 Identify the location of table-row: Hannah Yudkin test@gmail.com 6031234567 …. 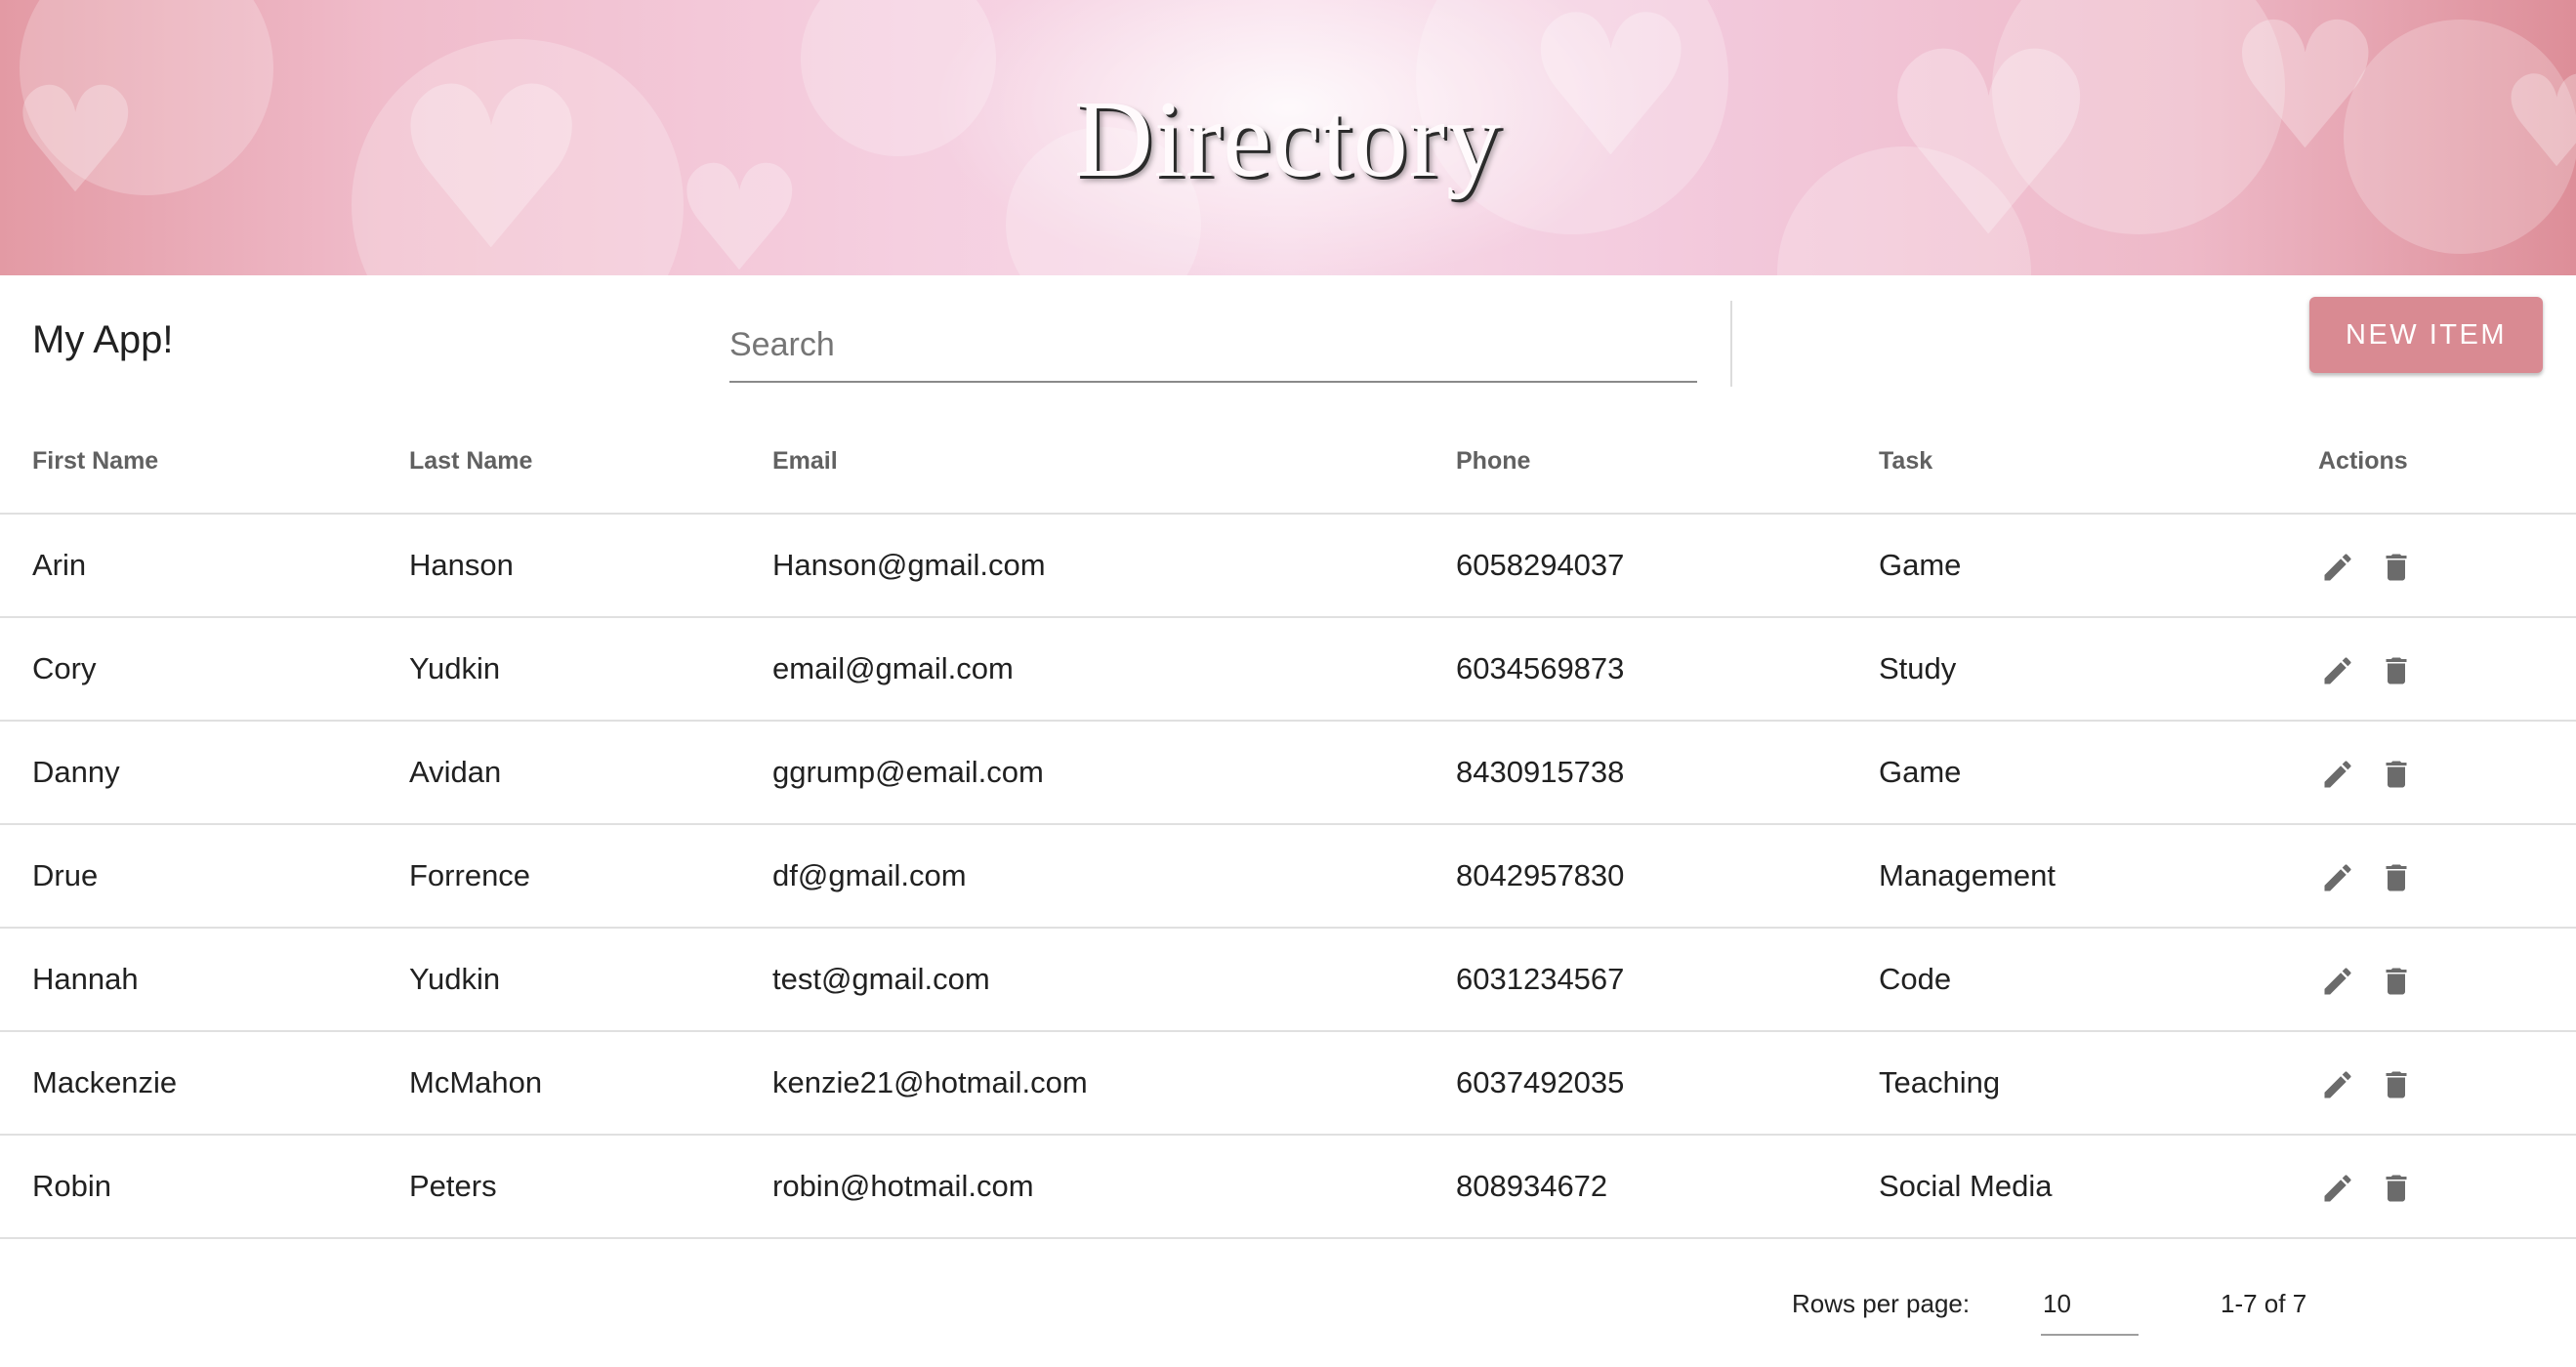
(1288, 979).